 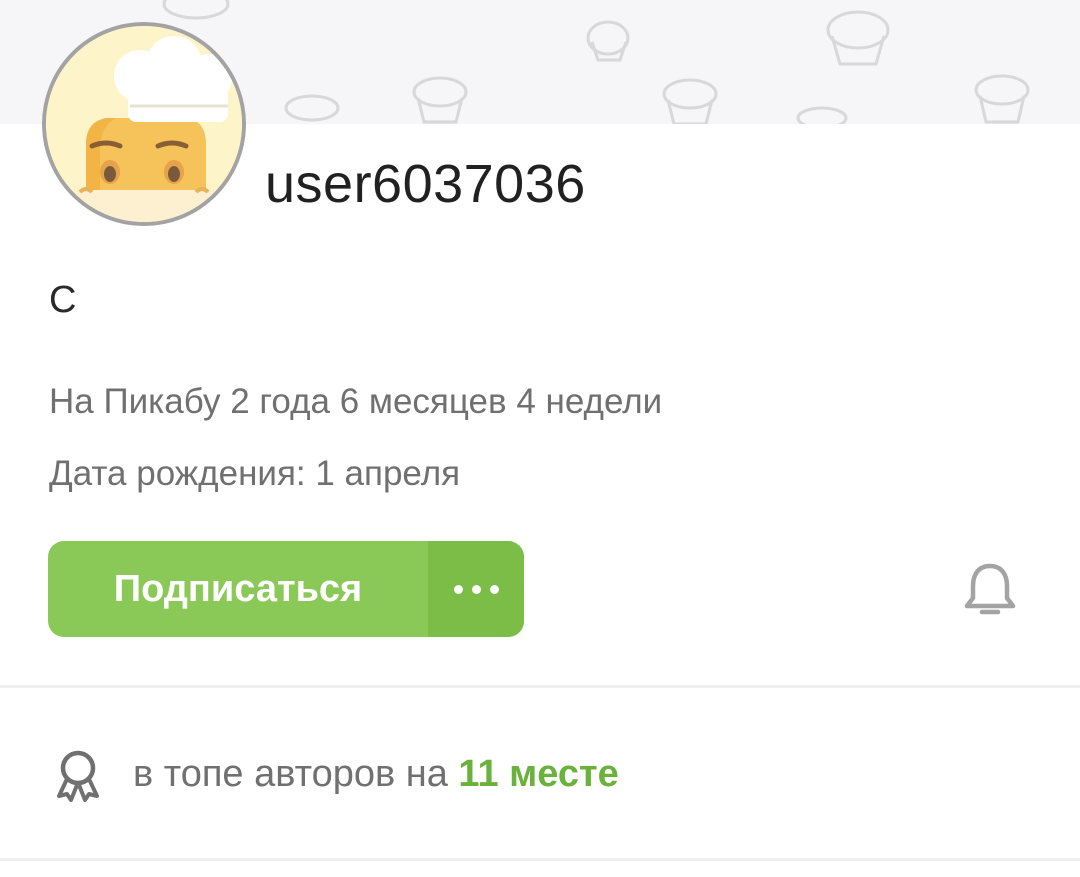 I want to click on username: user6037036, so click(x=425, y=184).